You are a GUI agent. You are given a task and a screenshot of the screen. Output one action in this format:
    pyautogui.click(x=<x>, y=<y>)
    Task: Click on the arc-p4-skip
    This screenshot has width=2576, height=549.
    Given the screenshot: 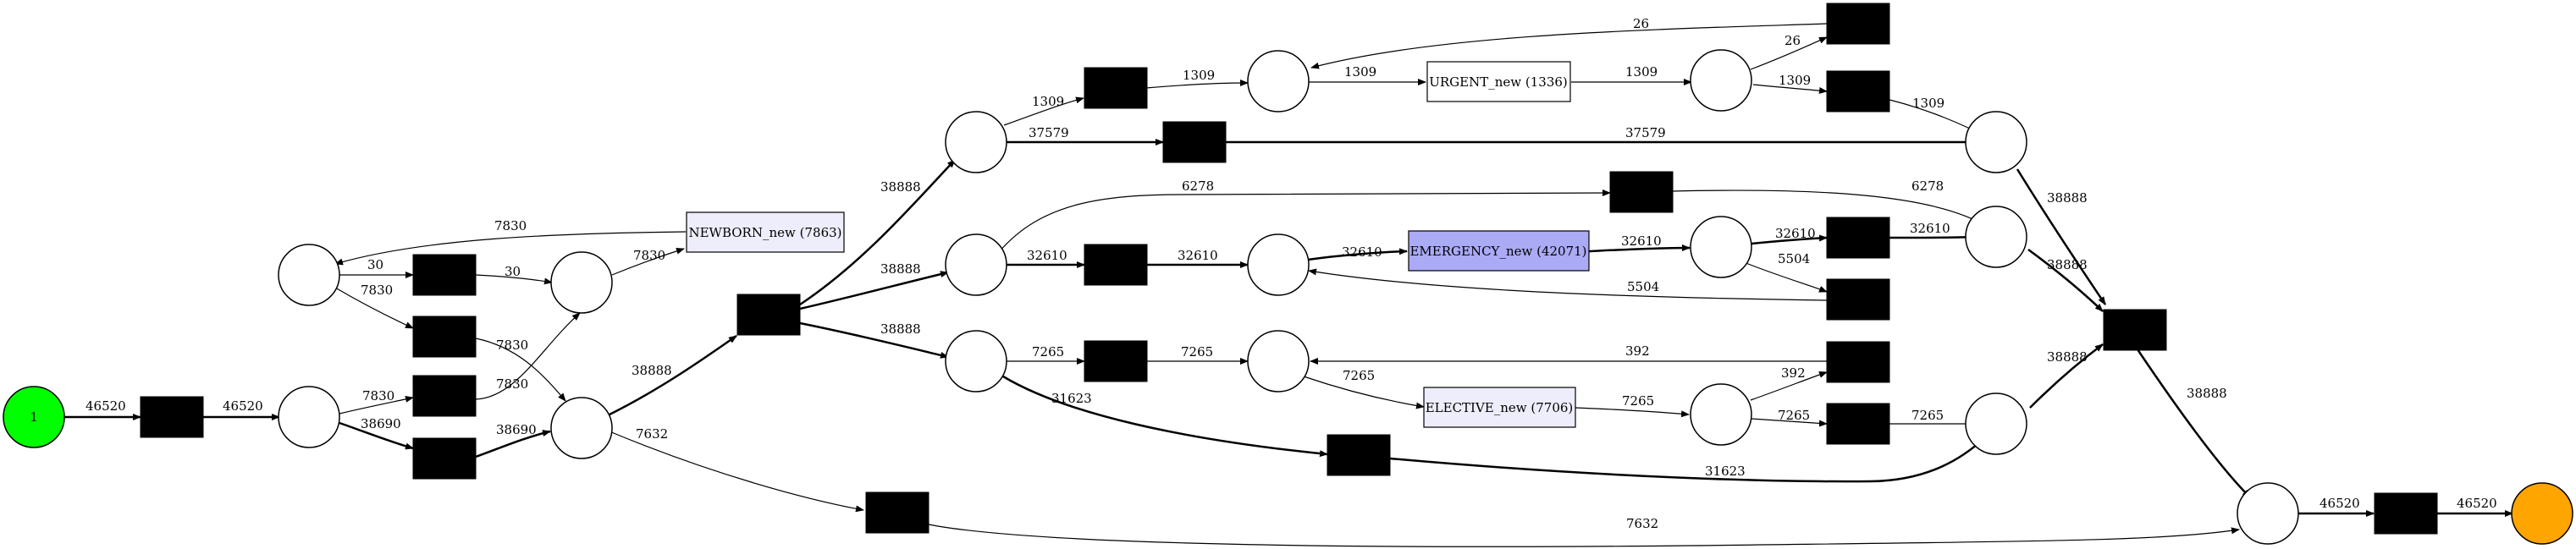 What is the action you would take?
    pyautogui.click(x=736, y=472)
    